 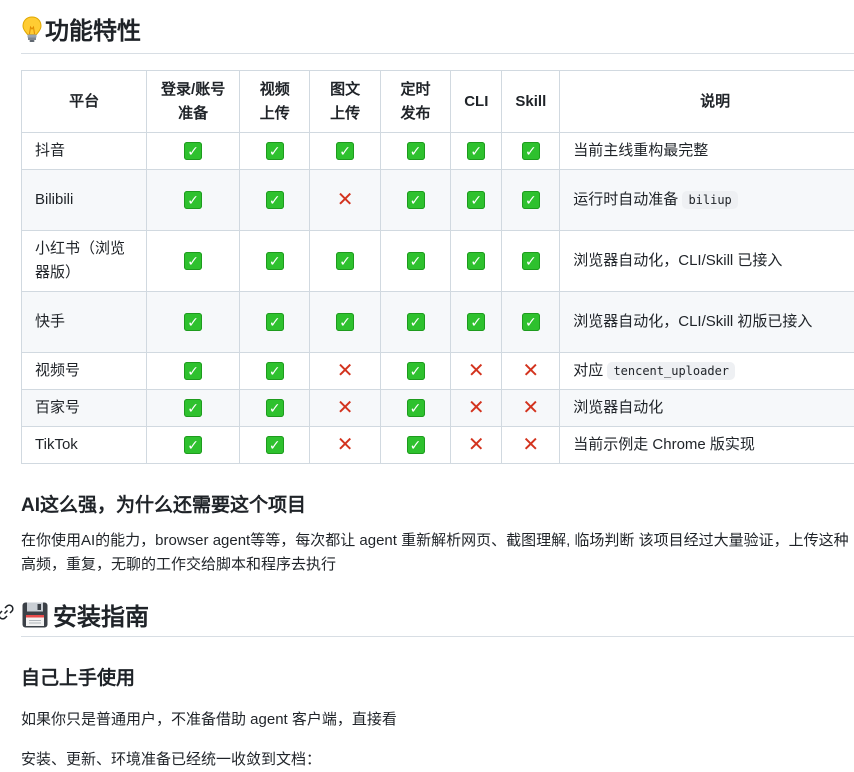 What do you see at coordinates (275, 102) in the screenshot?
I see `column-header-video-upload: 视频上传` at bounding box center [275, 102].